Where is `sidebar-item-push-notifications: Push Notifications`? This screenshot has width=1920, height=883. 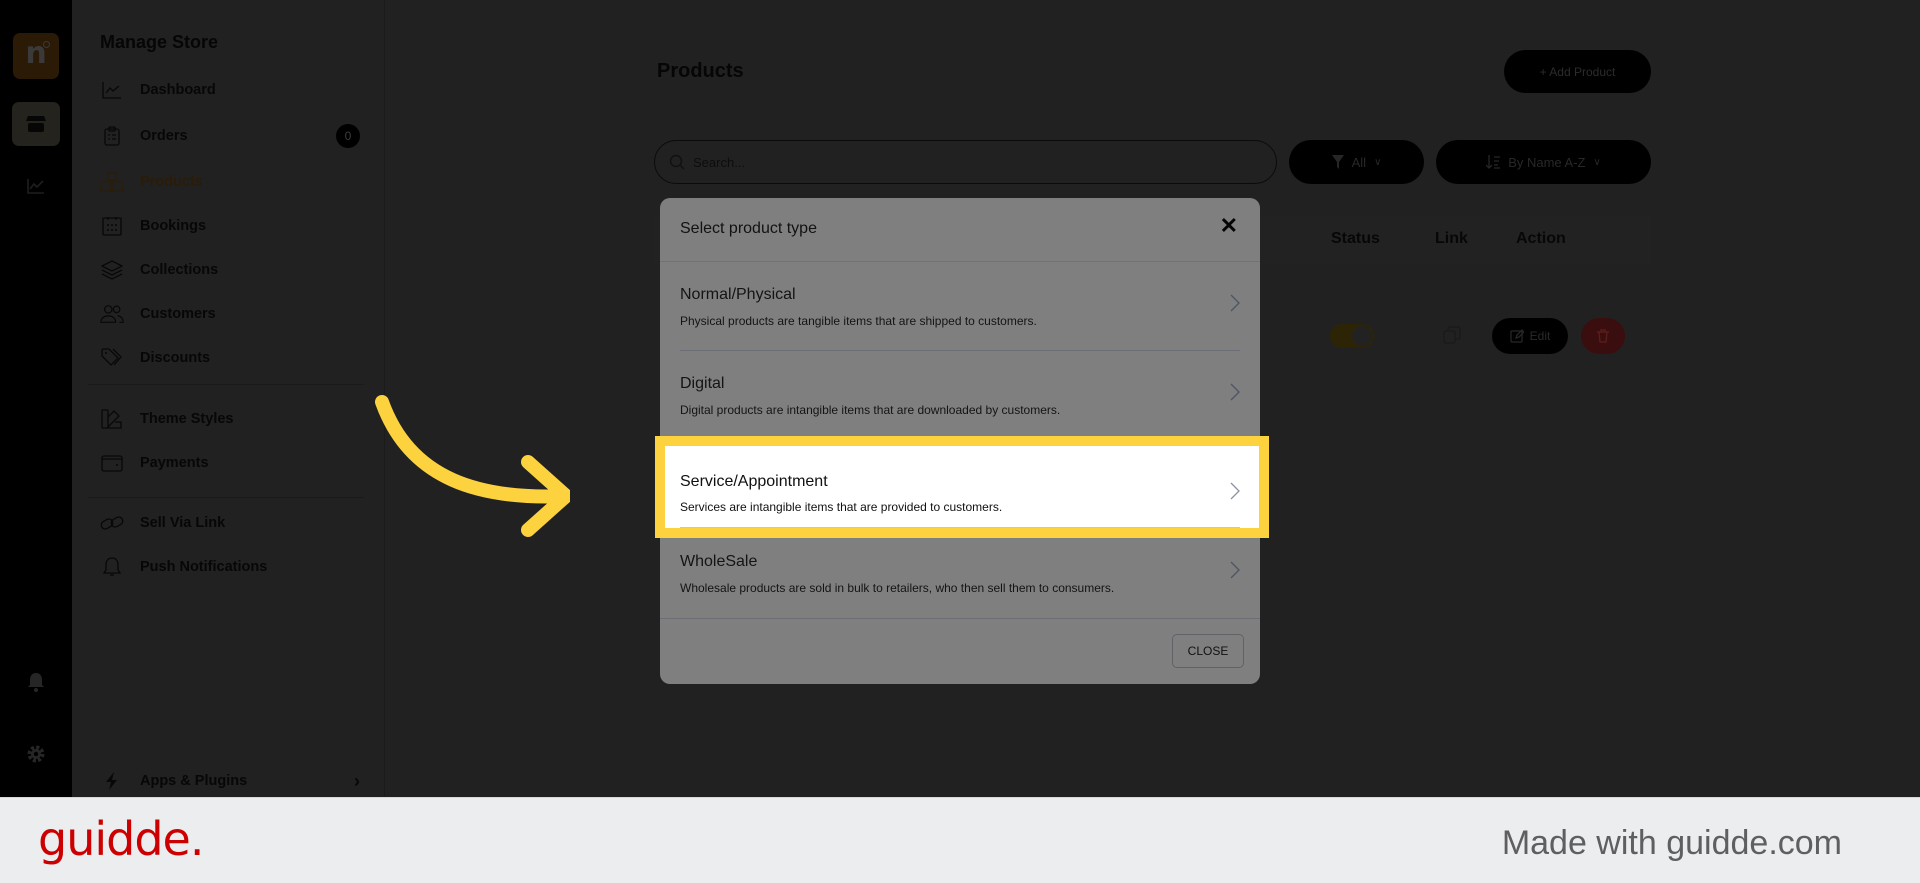 sidebar-item-push-notifications: Push Notifications is located at coordinates (230, 567).